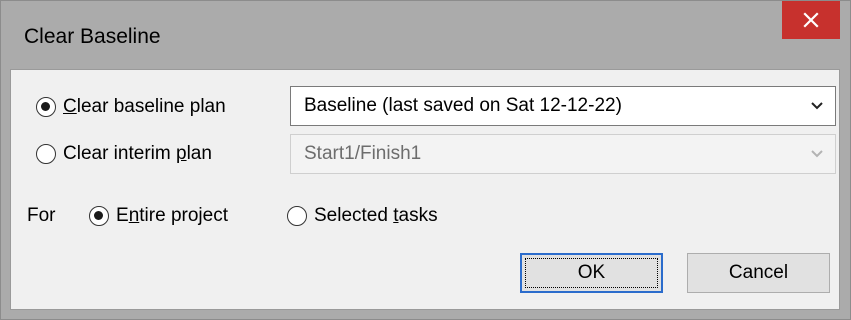  What do you see at coordinates (172, 215) in the screenshot?
I see `entire-project-label: Entire project` at bounding box center [172, 215].